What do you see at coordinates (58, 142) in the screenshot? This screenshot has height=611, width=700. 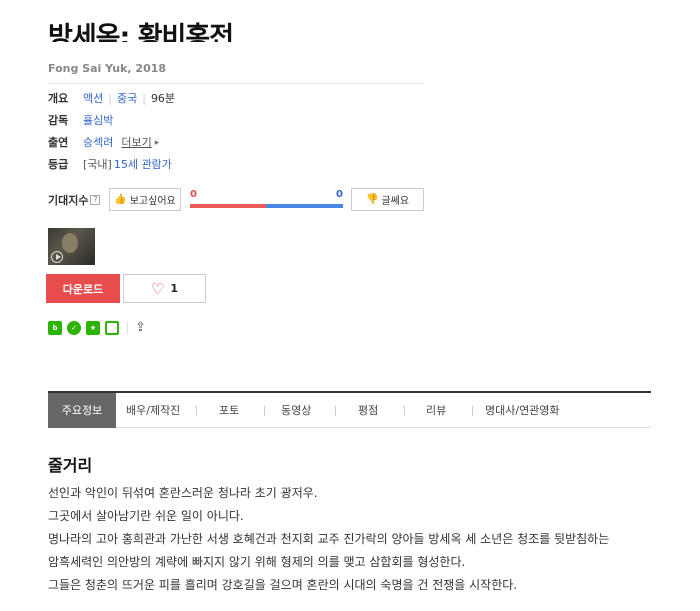 I see `cast-key: 출연` at bounding box center [58, 142].